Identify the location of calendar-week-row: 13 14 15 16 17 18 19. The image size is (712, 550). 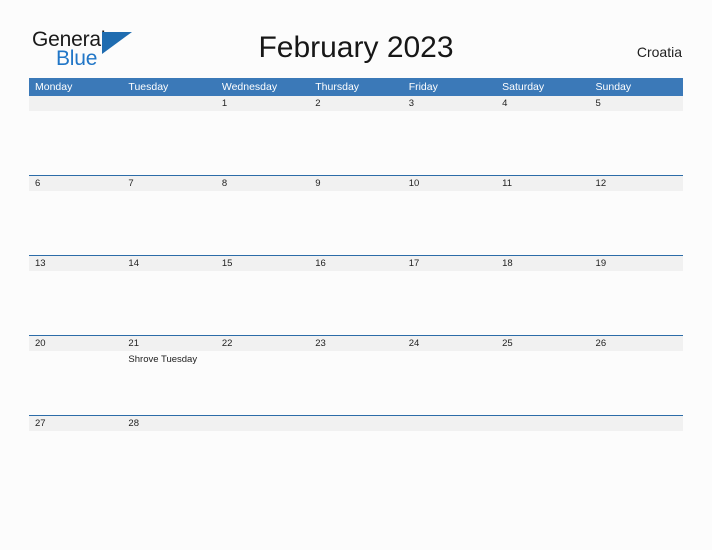
(356, 295).